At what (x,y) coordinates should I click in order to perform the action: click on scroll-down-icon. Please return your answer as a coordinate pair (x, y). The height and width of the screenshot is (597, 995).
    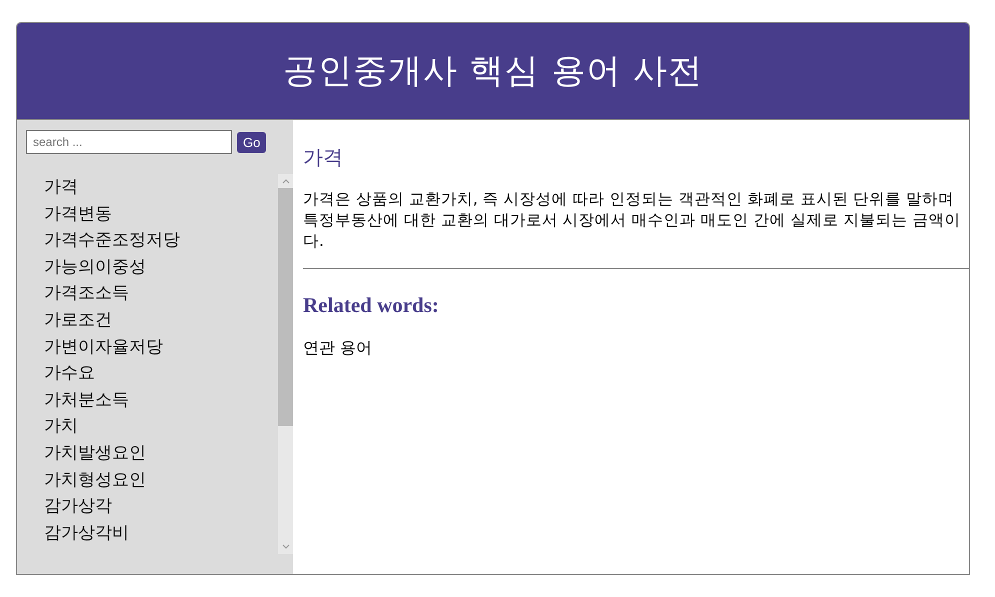
    Looking at the image, I should click on (285, 547).